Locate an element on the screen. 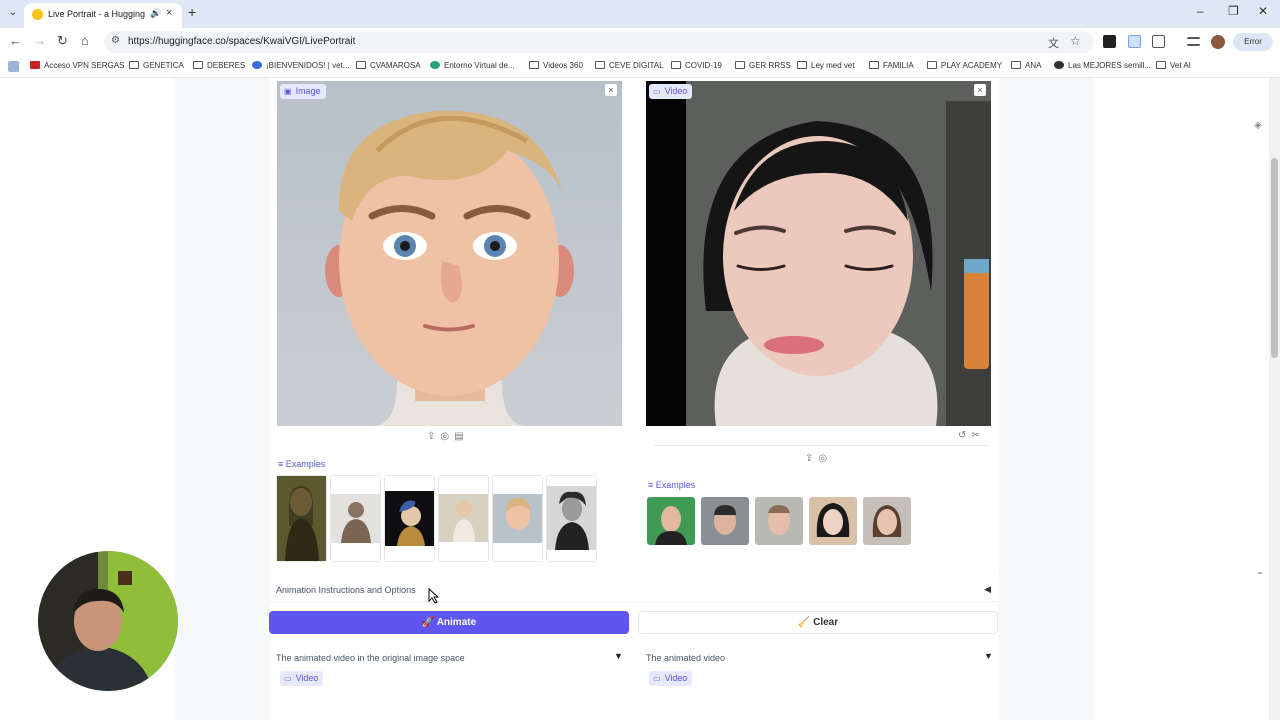 This screenshot has width=1280, height=720. reload-icon: ↻ is located at coordinates (62, 41).